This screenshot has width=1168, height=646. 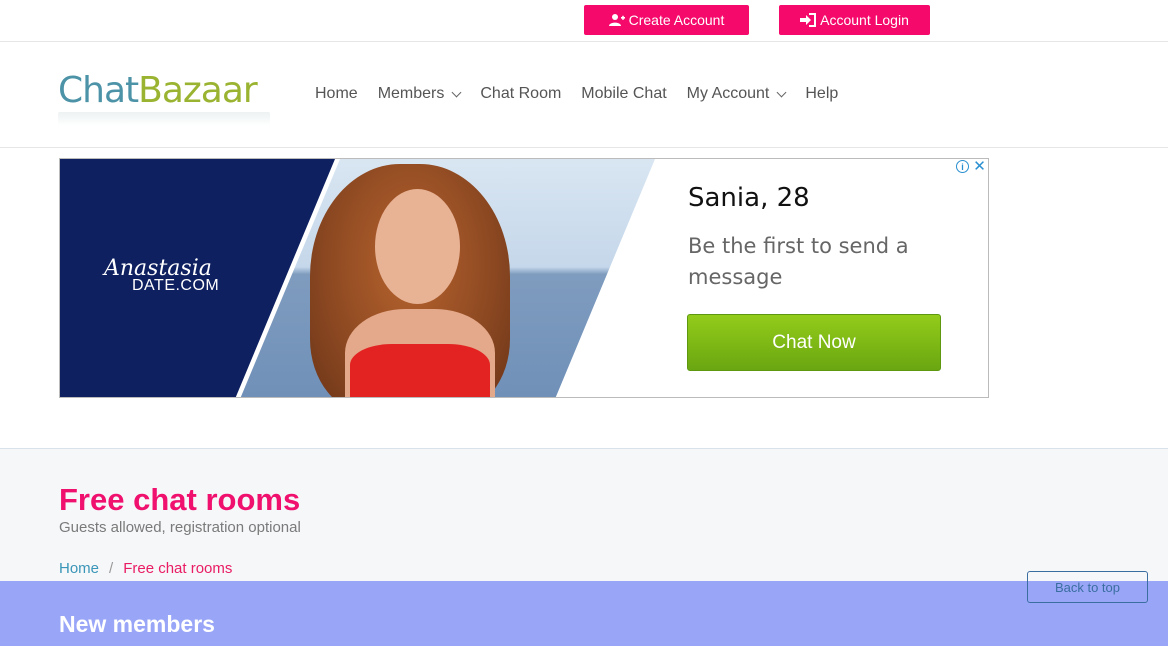 I want to click on sign-in-icon, so click(x=808, y=20).